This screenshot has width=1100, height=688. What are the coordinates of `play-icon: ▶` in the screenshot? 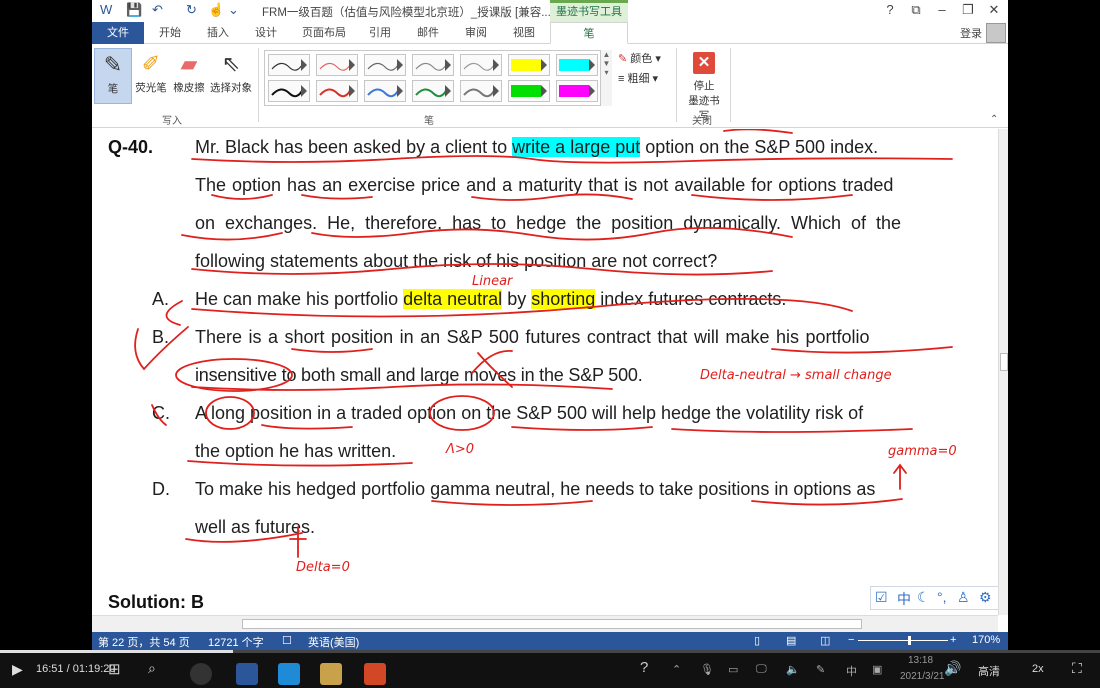 It's located at (17, 669).